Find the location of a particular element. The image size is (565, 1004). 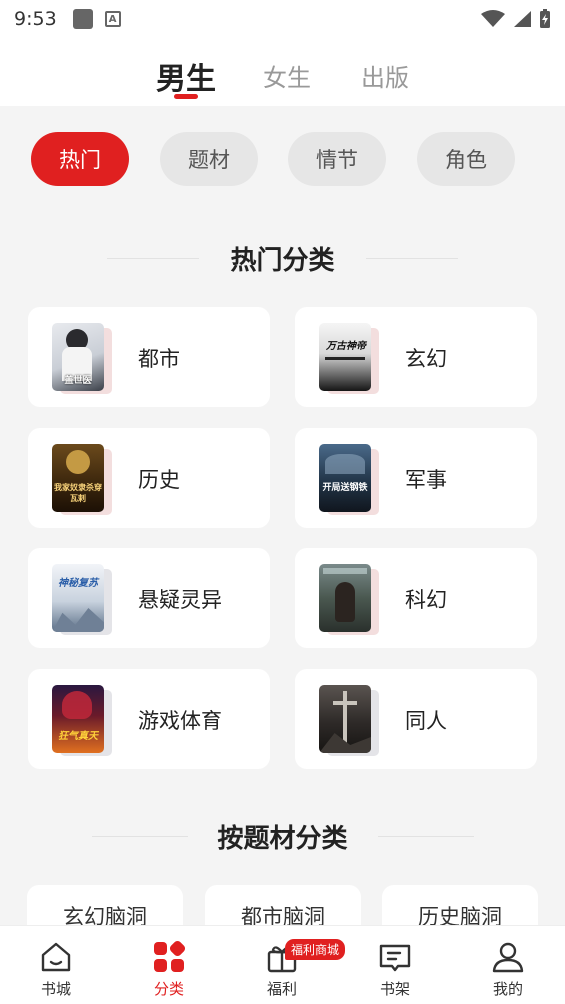

category-card-military: 开局送钢铁 军事 is located at coordinates (416, 478).